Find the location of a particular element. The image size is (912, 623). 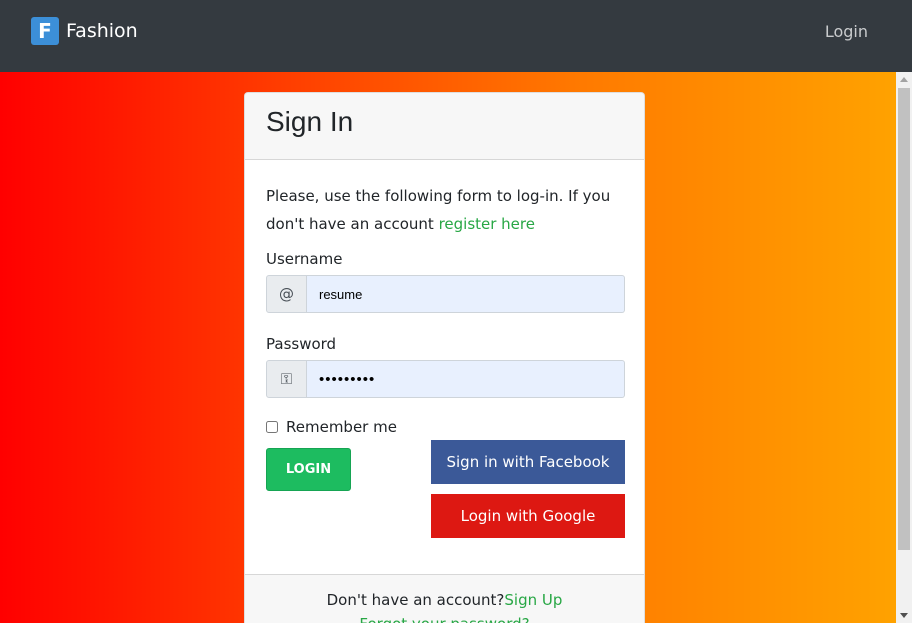

facebook-signin-button: Sign in with Facebook is located at coordinates (528, 462).